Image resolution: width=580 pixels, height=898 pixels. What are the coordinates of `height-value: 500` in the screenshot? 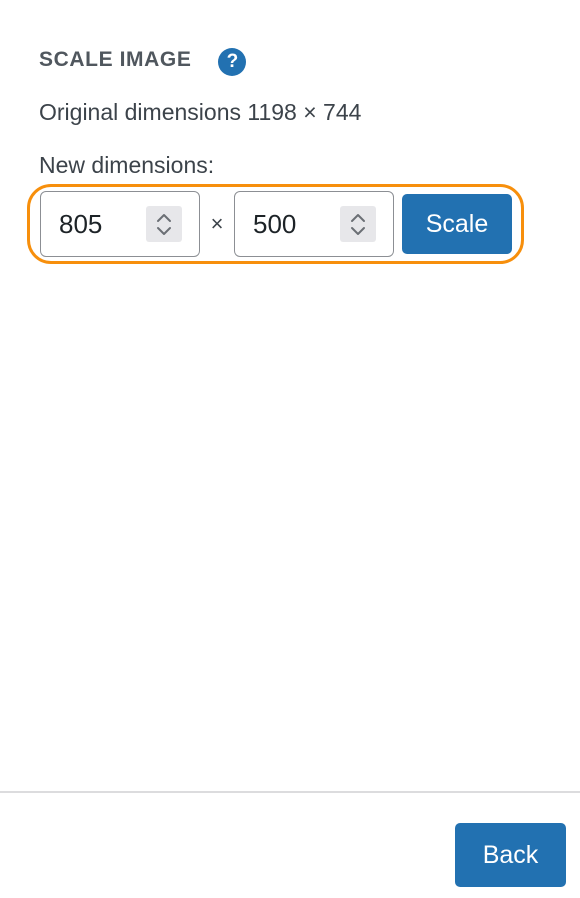 It's located at (287, 224).